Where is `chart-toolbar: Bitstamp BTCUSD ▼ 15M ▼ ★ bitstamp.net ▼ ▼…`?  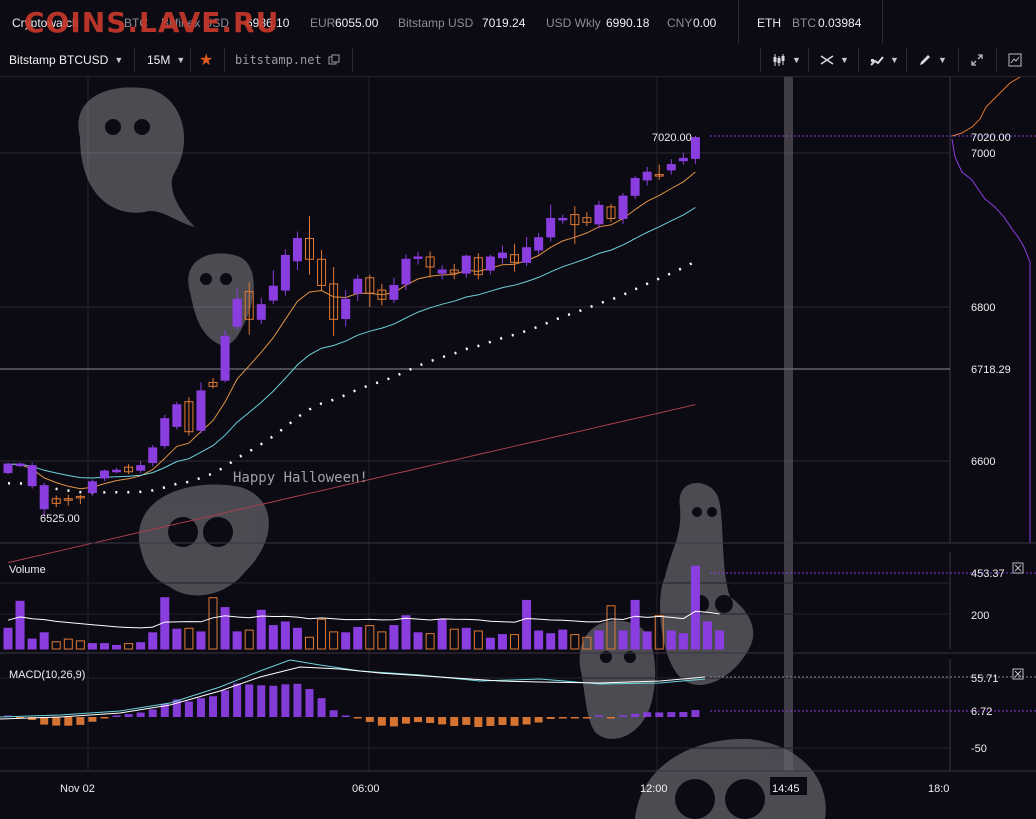
chart-toolbar: Bitstamp BTCUSD ▼ 15M ▼ ★ bitstamp.net ▼ ▼… is located at coordinates (518, 60).